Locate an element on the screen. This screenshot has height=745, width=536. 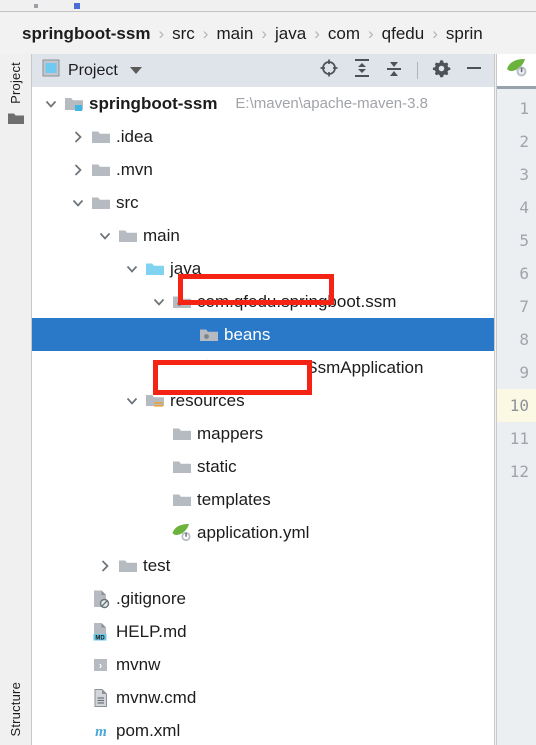
gitignore-file-icon is located at coordinates (101, 599).